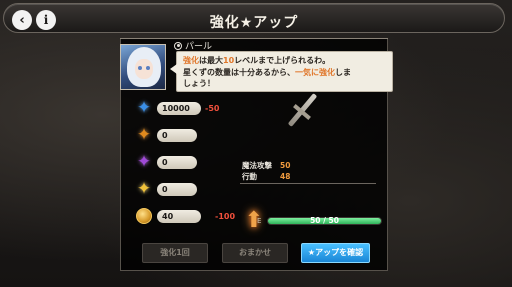 This screenshot has height=287, width=512. I want to click on dialog-line-2: 星くずの数量は十分あるから、一気に強化しま, so click(267, 72).